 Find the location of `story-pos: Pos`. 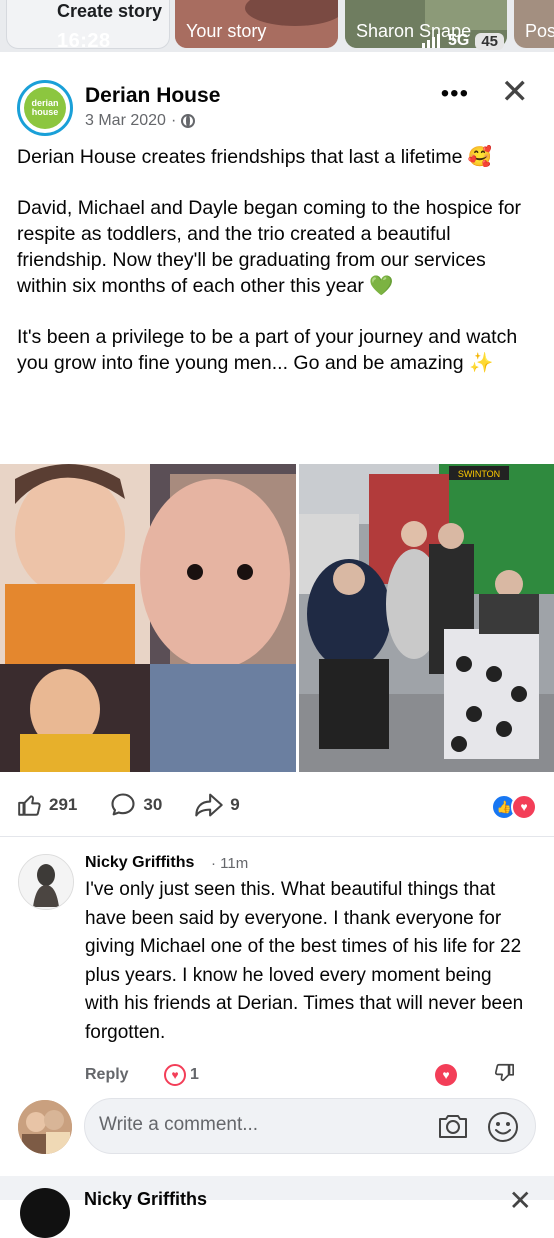

story-pos: Pos is located at coordinates (534, 24).